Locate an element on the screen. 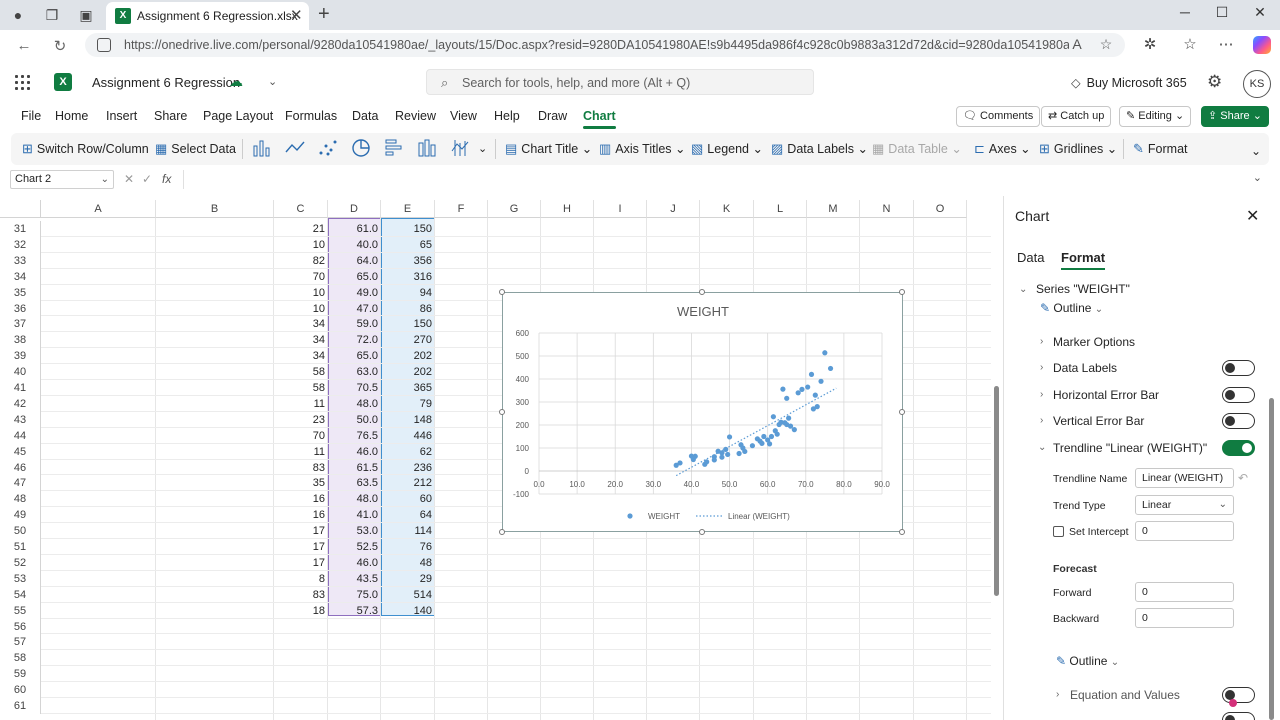 The image size is (1280, 720). cell-e: 48 is located at coordinates (408, 563).